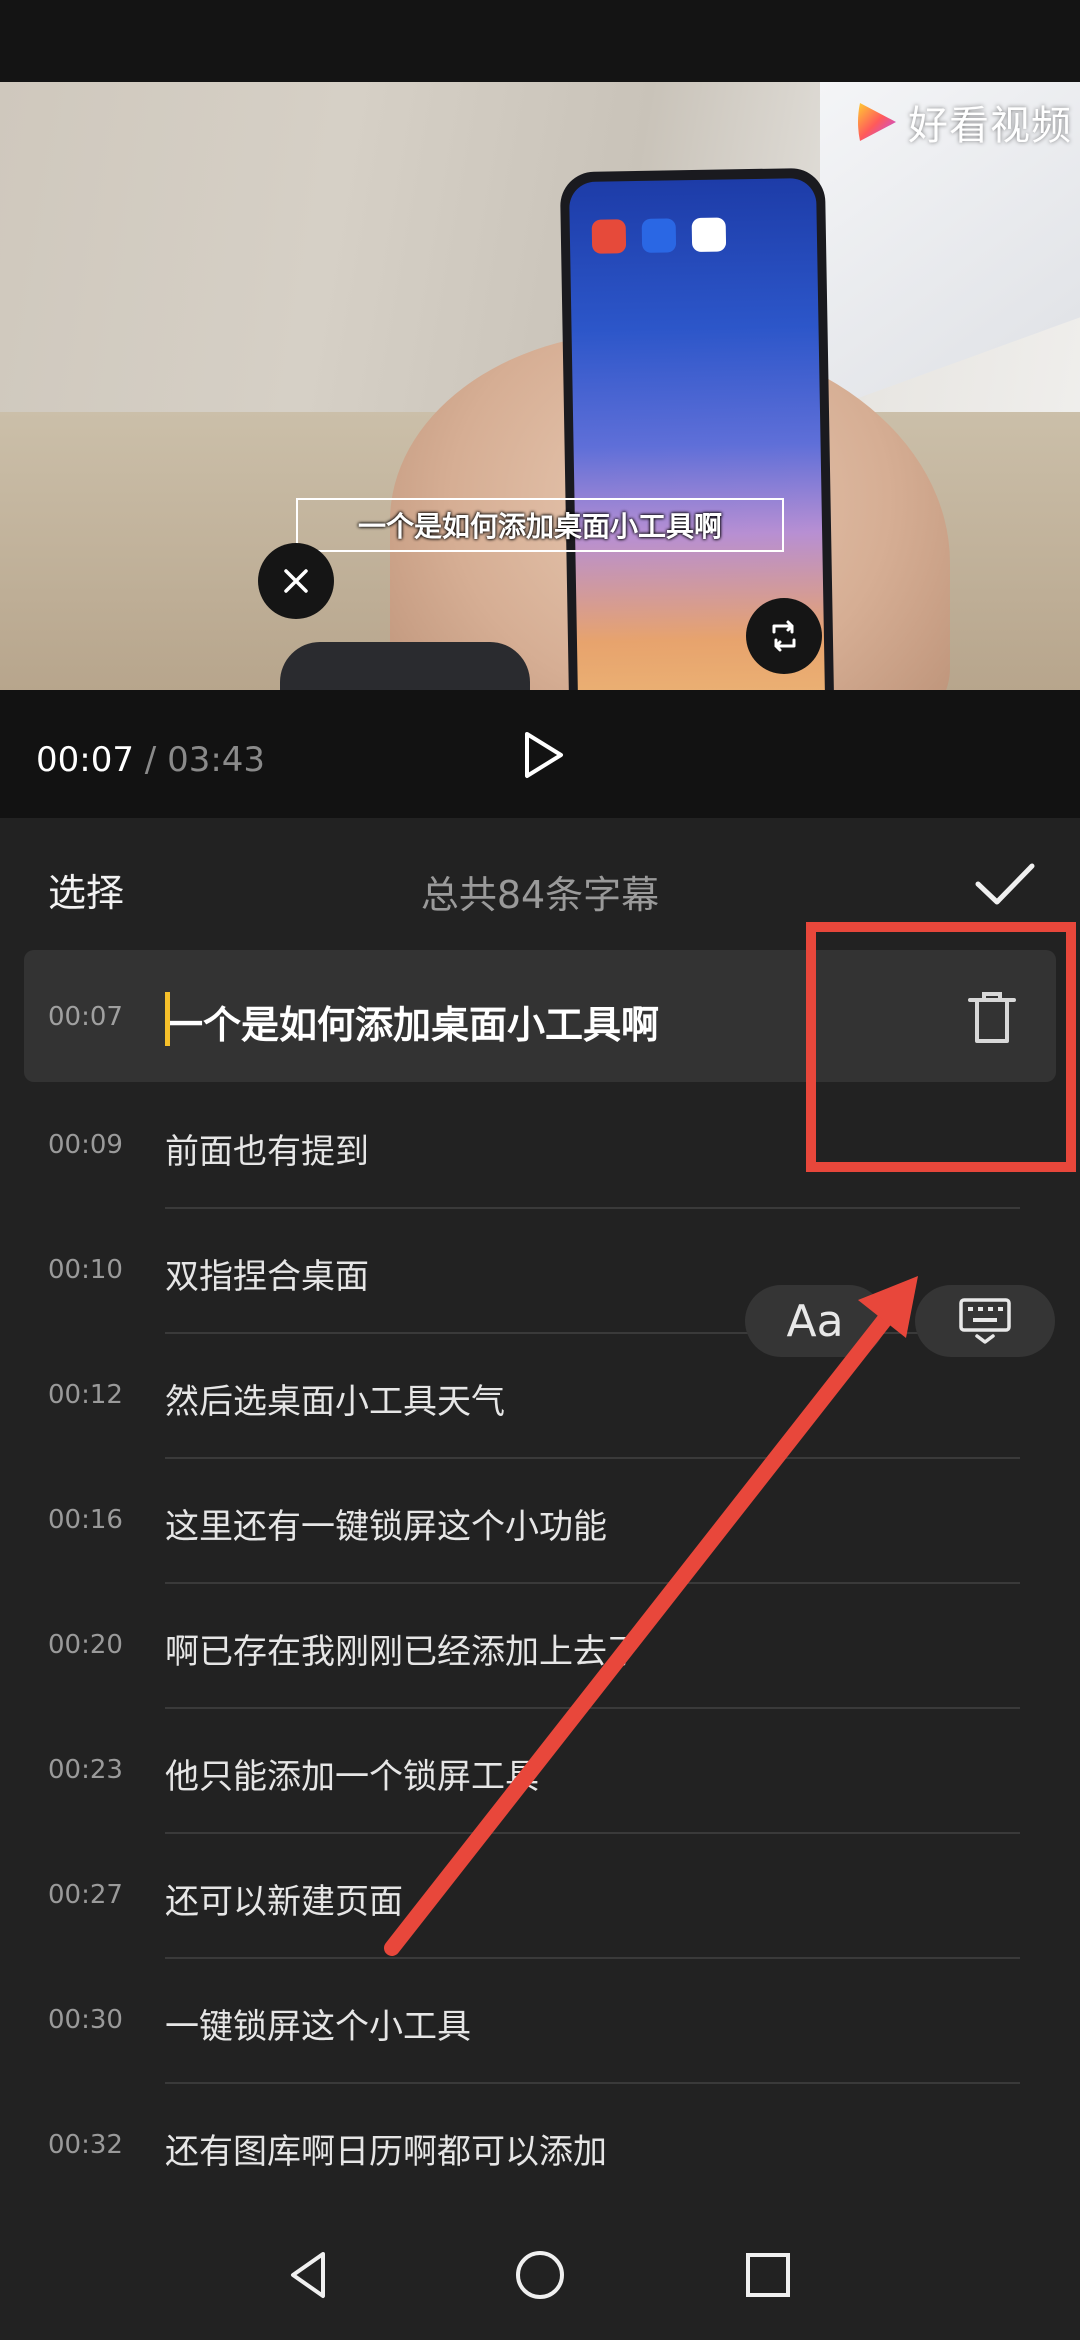 This screenshot has height=2340, width=1080. I want to click on home-icon, so click(540, 2275).